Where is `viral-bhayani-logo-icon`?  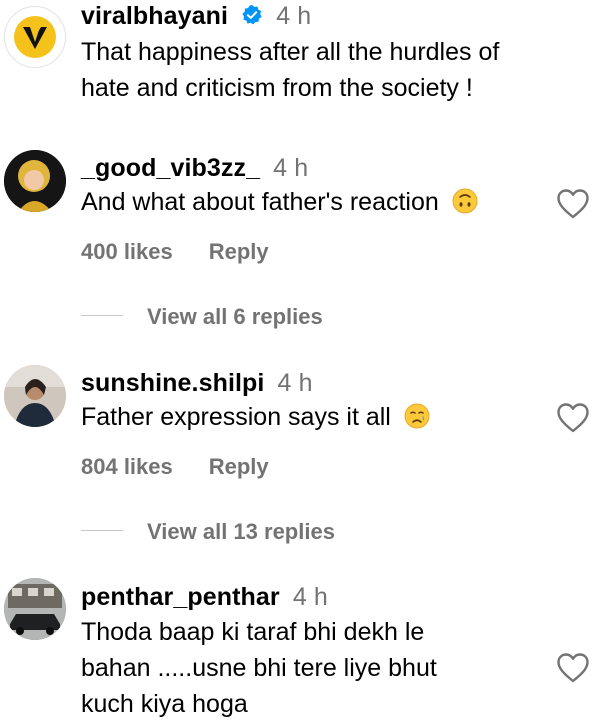
viral-bhayani-logo-icon is located at coordinates (35, 37).